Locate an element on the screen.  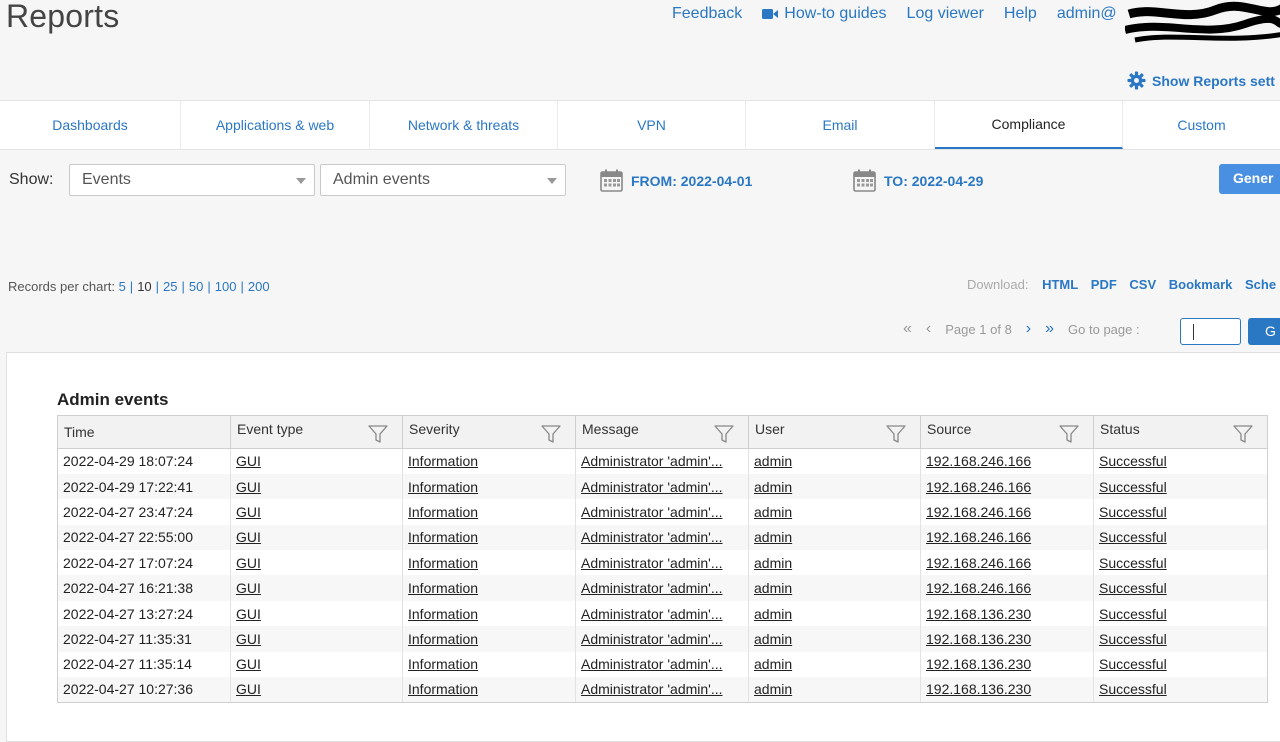
generate-button: Gener is located at coordinates (1249, 179).